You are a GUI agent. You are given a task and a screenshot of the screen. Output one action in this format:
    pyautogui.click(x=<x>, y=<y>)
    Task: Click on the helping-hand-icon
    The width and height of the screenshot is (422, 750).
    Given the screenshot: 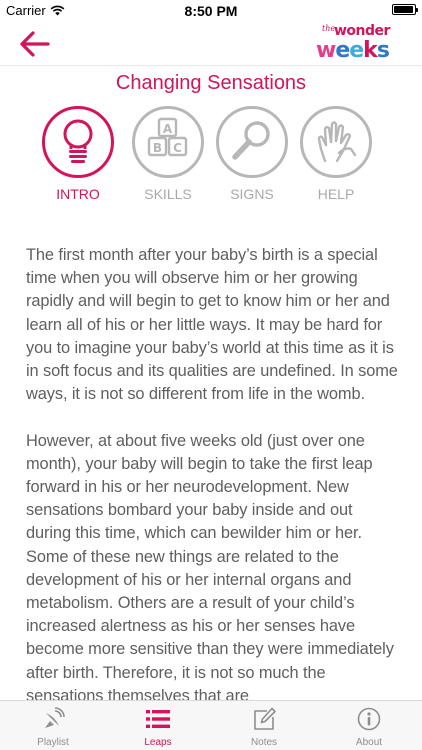 What is the action you would take?
    pyautogui.click(x=337, y=142)
    